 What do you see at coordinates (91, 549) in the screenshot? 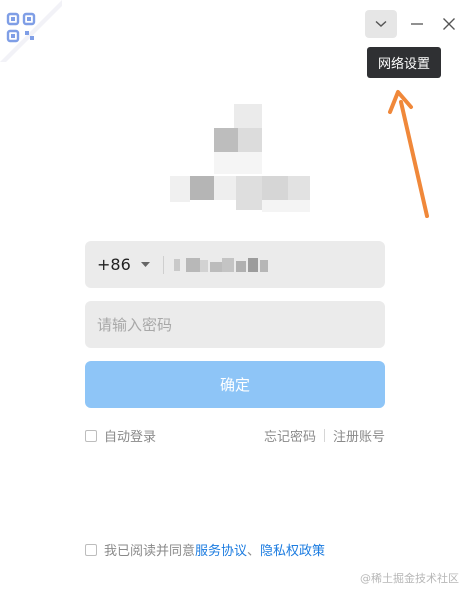
I see `agreement-checkbox` at bounding box center [91, 549].